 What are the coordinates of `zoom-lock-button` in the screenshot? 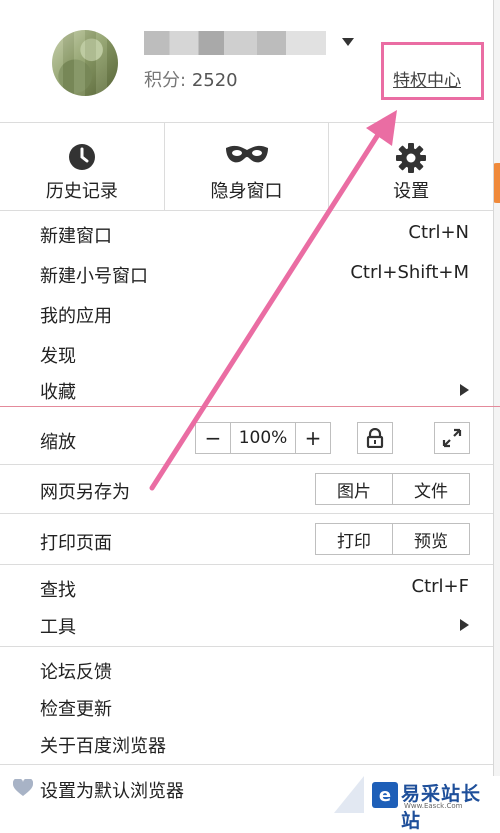 It's located at (375, 438).